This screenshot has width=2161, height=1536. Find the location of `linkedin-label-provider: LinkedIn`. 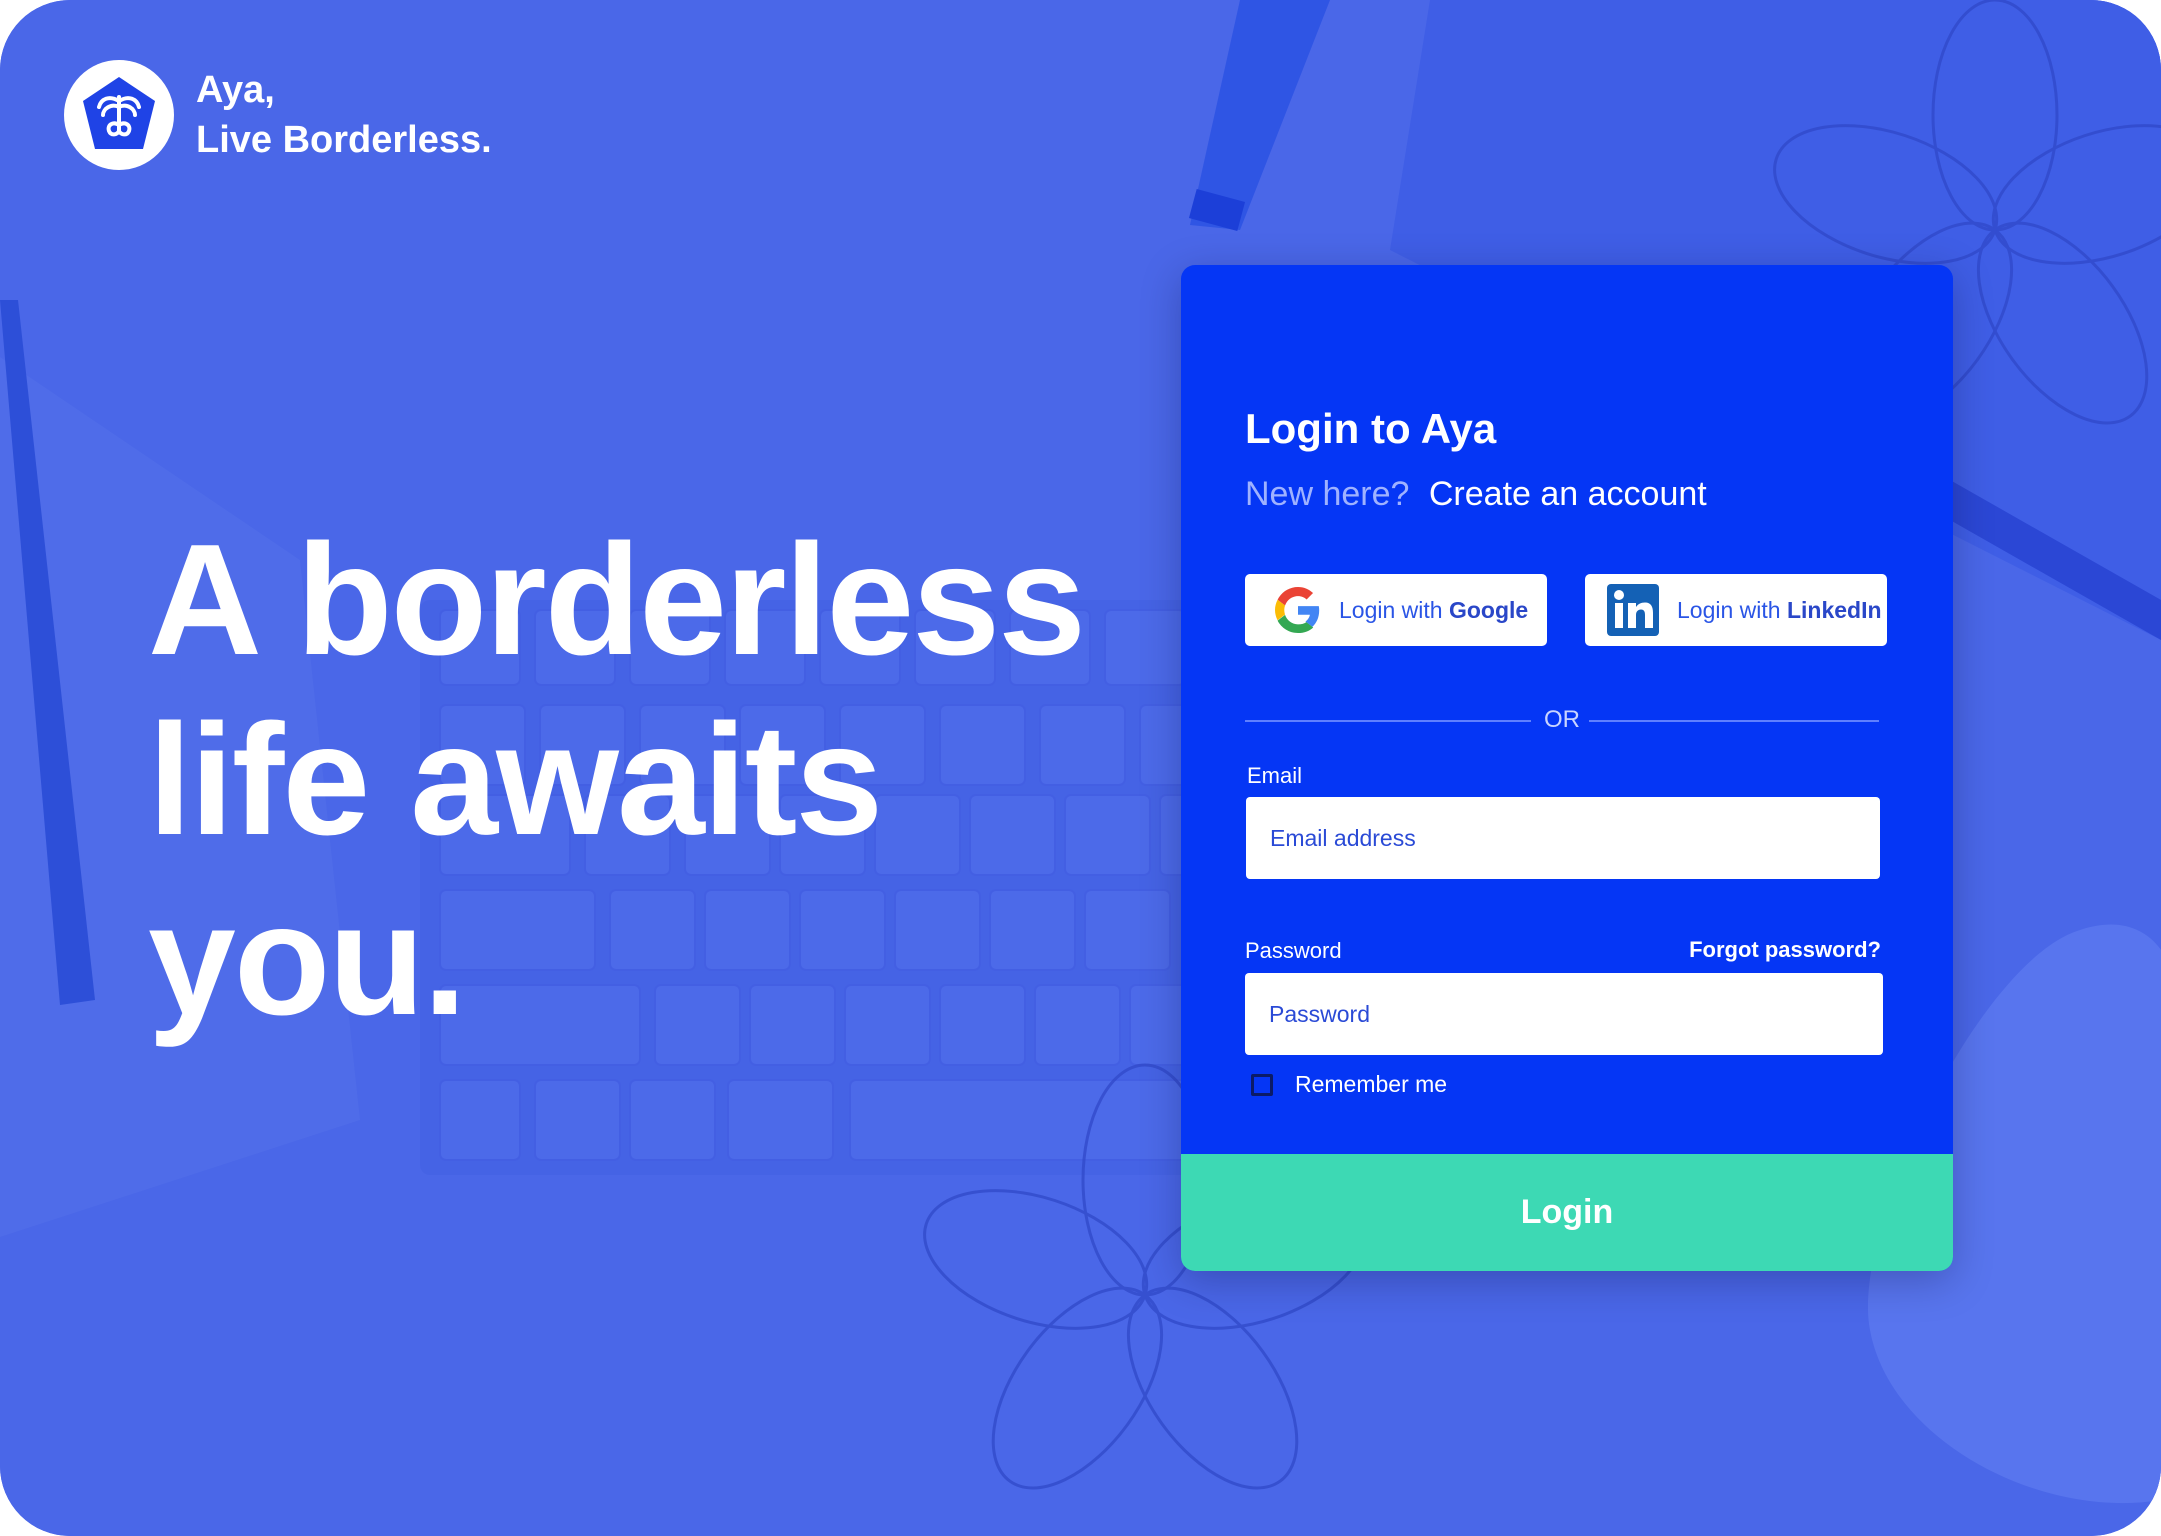

linkedin-label-provider: LinkedIn is located at coordinates (1834, 609).